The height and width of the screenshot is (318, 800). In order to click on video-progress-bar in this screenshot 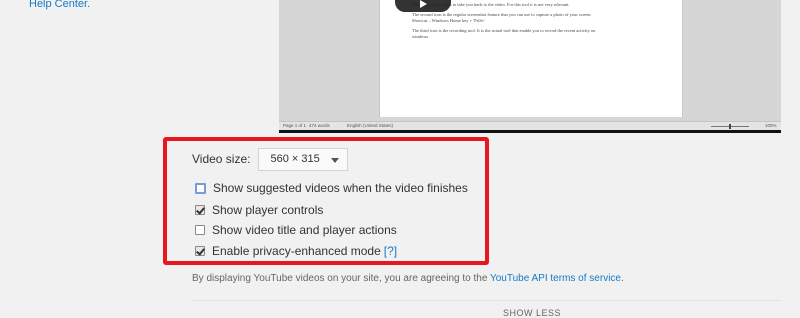, I will do `click(530, 131)`.